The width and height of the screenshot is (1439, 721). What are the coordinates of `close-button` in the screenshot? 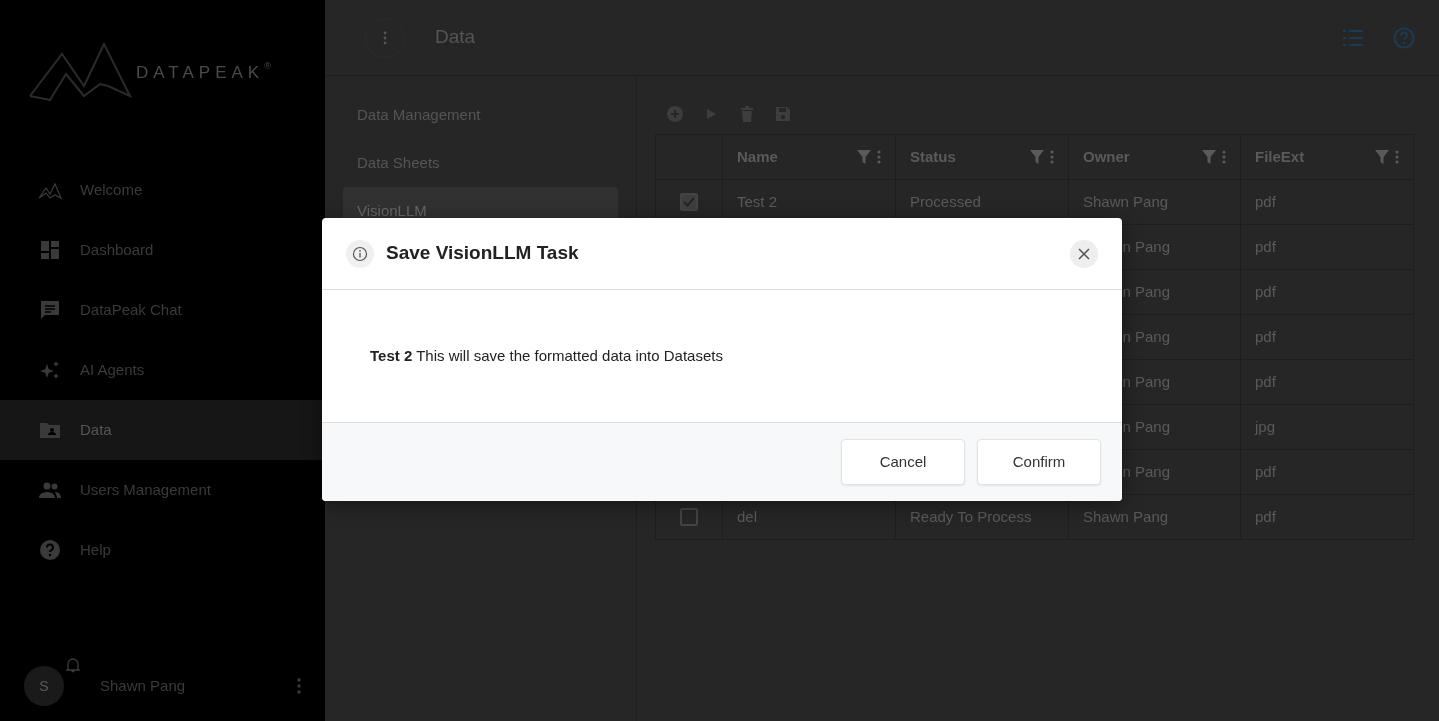 It's located at (1084, 253).